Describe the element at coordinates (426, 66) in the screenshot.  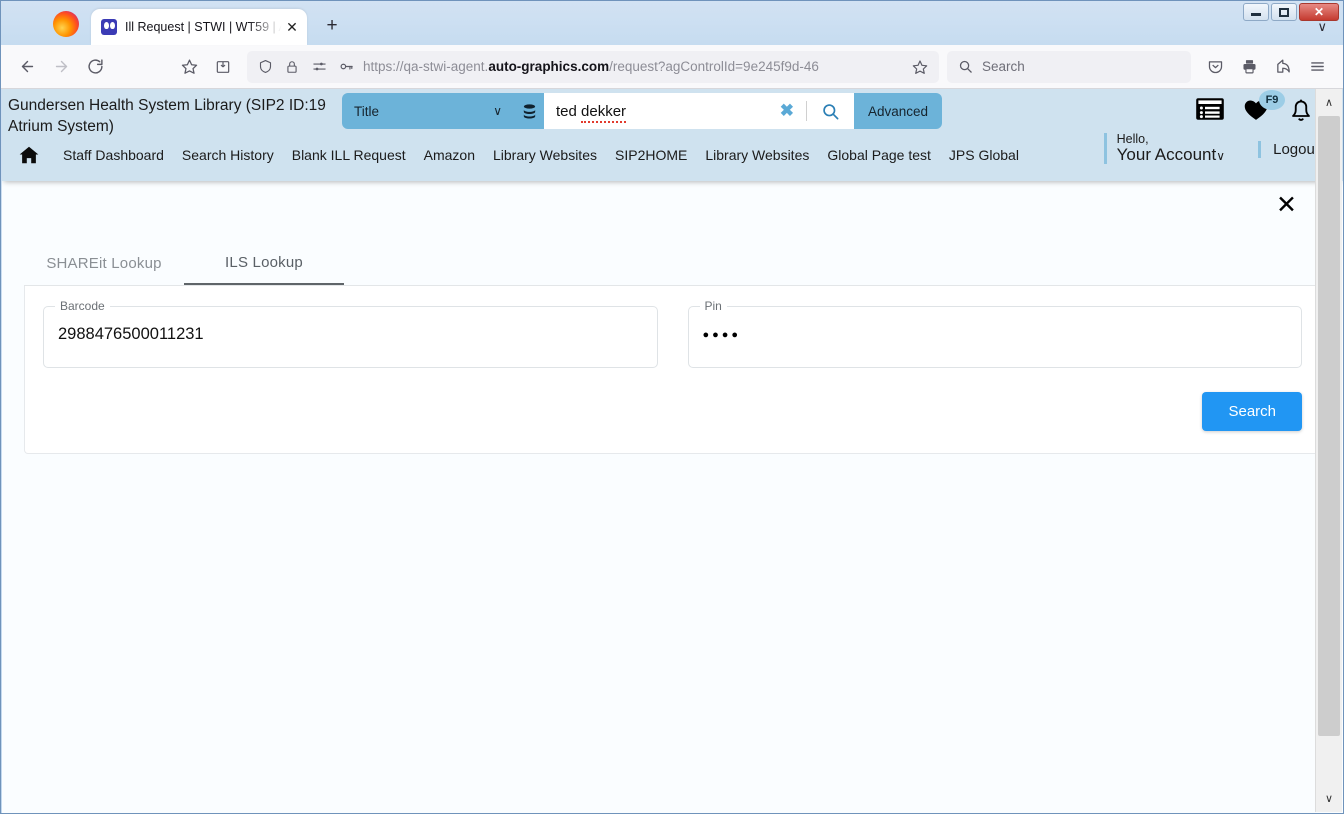
I see `url-prefix: https://qa-stwi-agent.` at that location.